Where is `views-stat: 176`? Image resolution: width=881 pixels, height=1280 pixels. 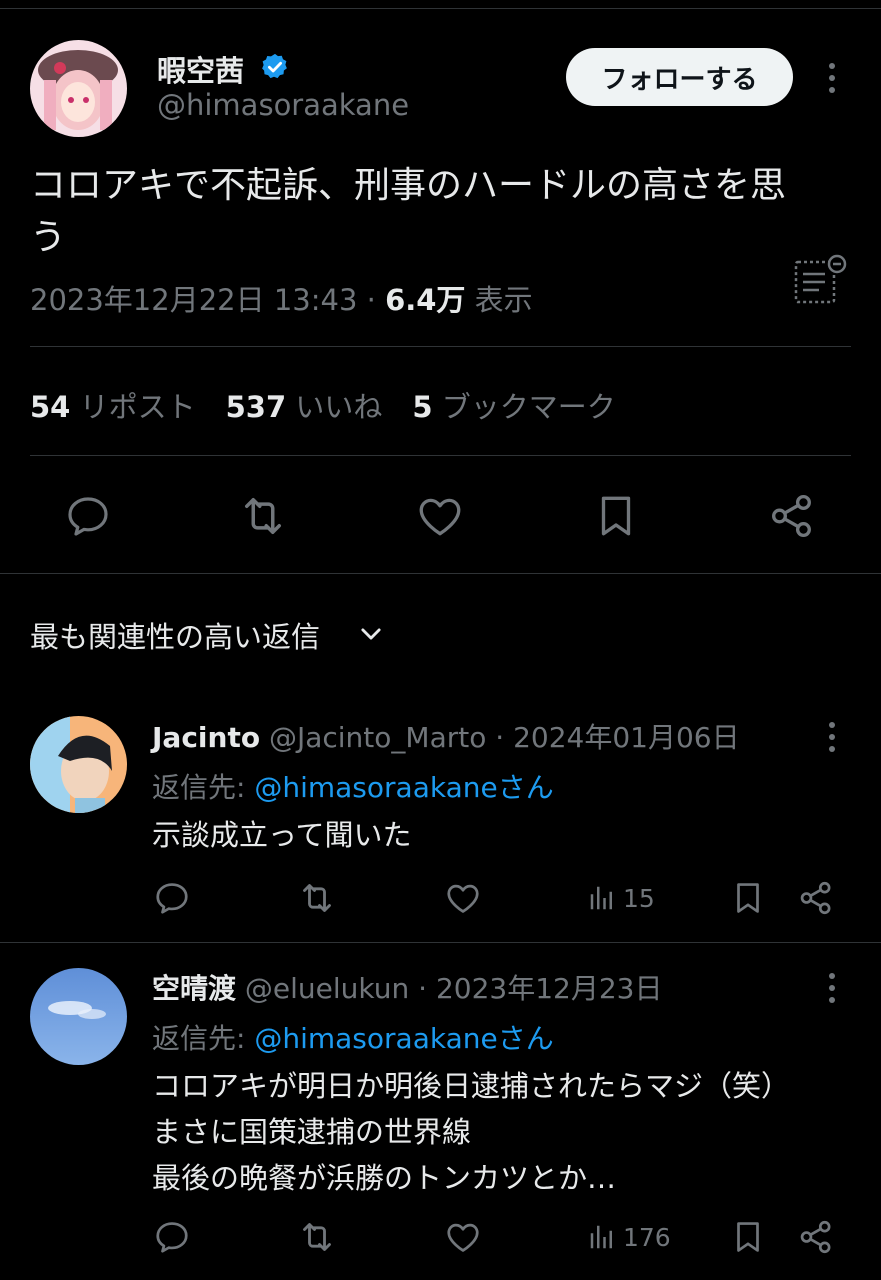
views-stat: 176 is located at coordinates (629, 1237).